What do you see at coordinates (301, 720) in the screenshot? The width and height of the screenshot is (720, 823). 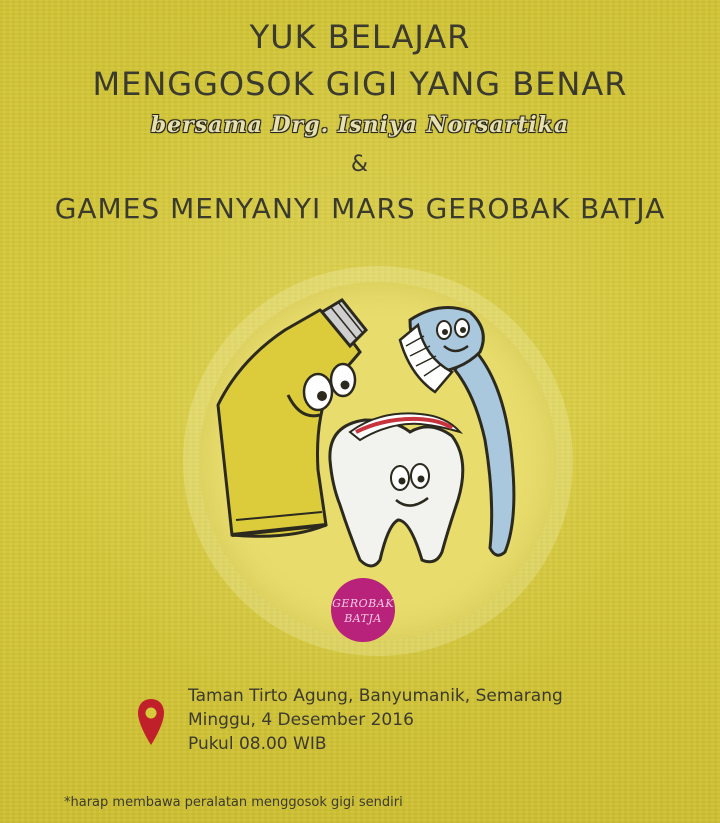 I see `event-date: Minggu, 4 Desember 2016` at bounding box center [301, 720].